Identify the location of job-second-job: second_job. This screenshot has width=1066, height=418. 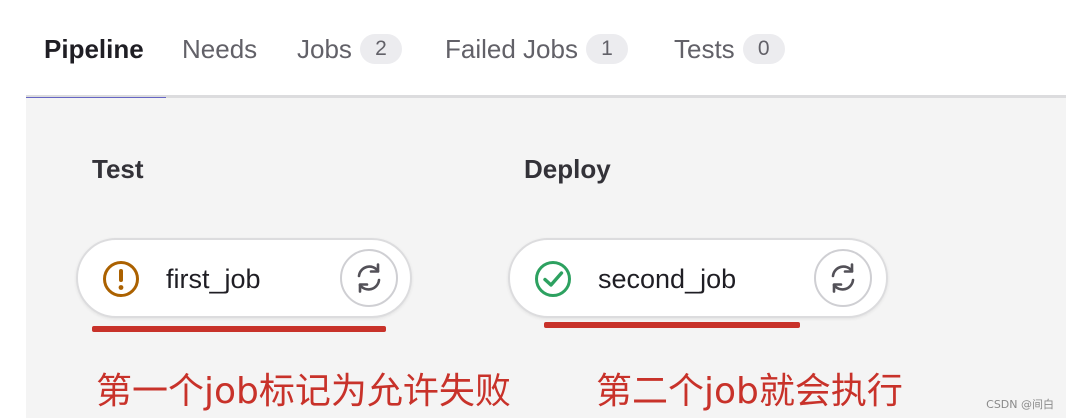
(698, 278).